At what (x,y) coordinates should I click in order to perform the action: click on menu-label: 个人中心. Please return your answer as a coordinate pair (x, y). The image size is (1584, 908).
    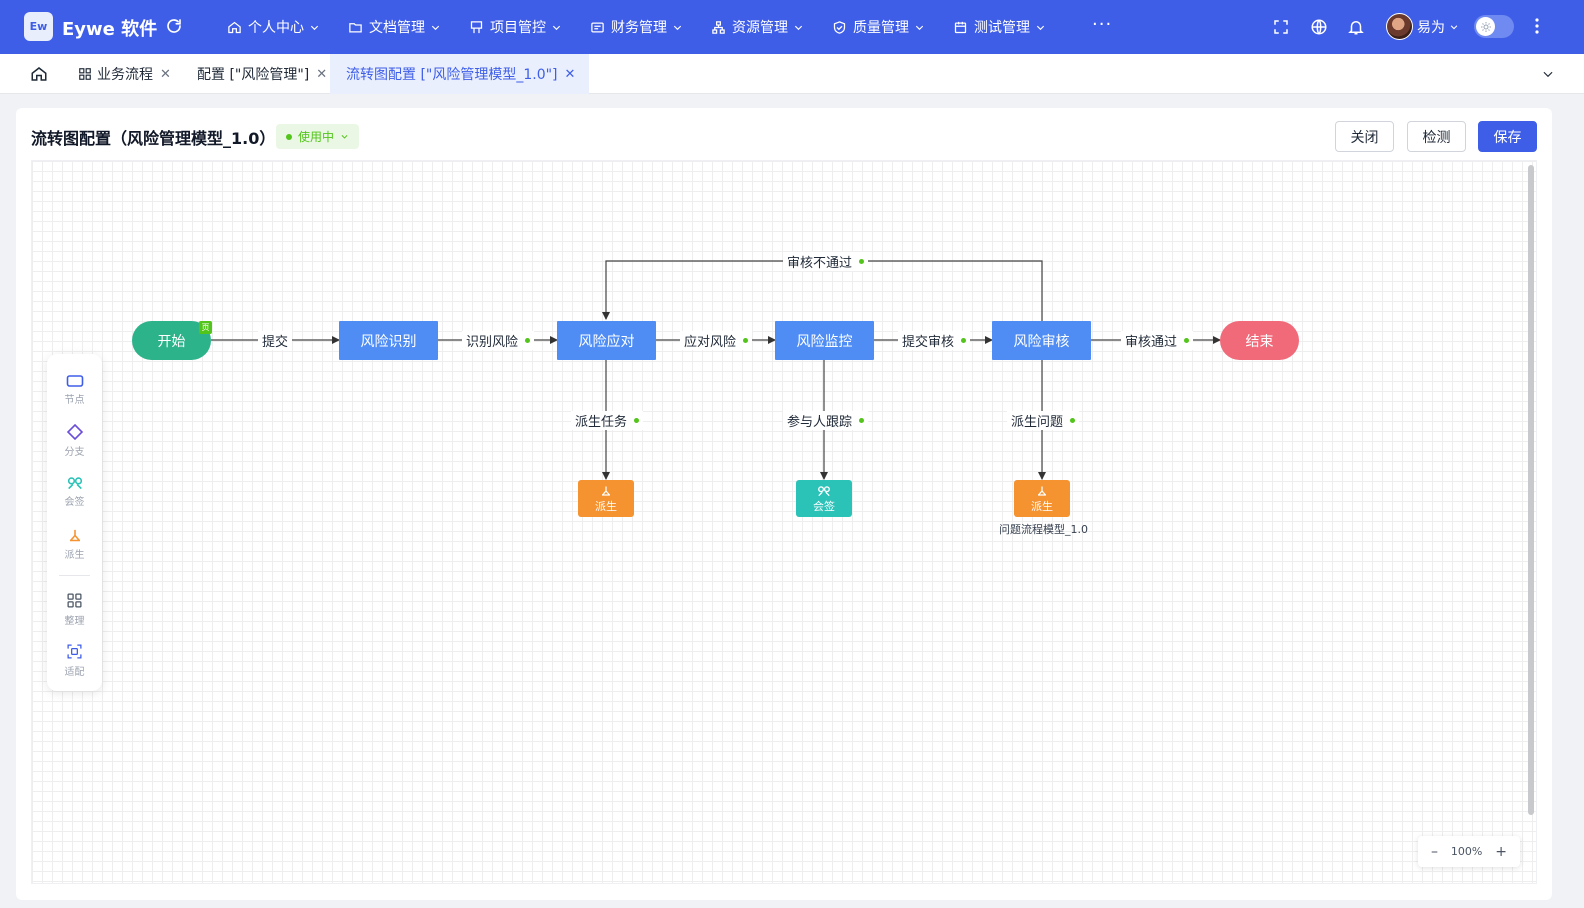
    Looking at the image, I should click on (276, 28).